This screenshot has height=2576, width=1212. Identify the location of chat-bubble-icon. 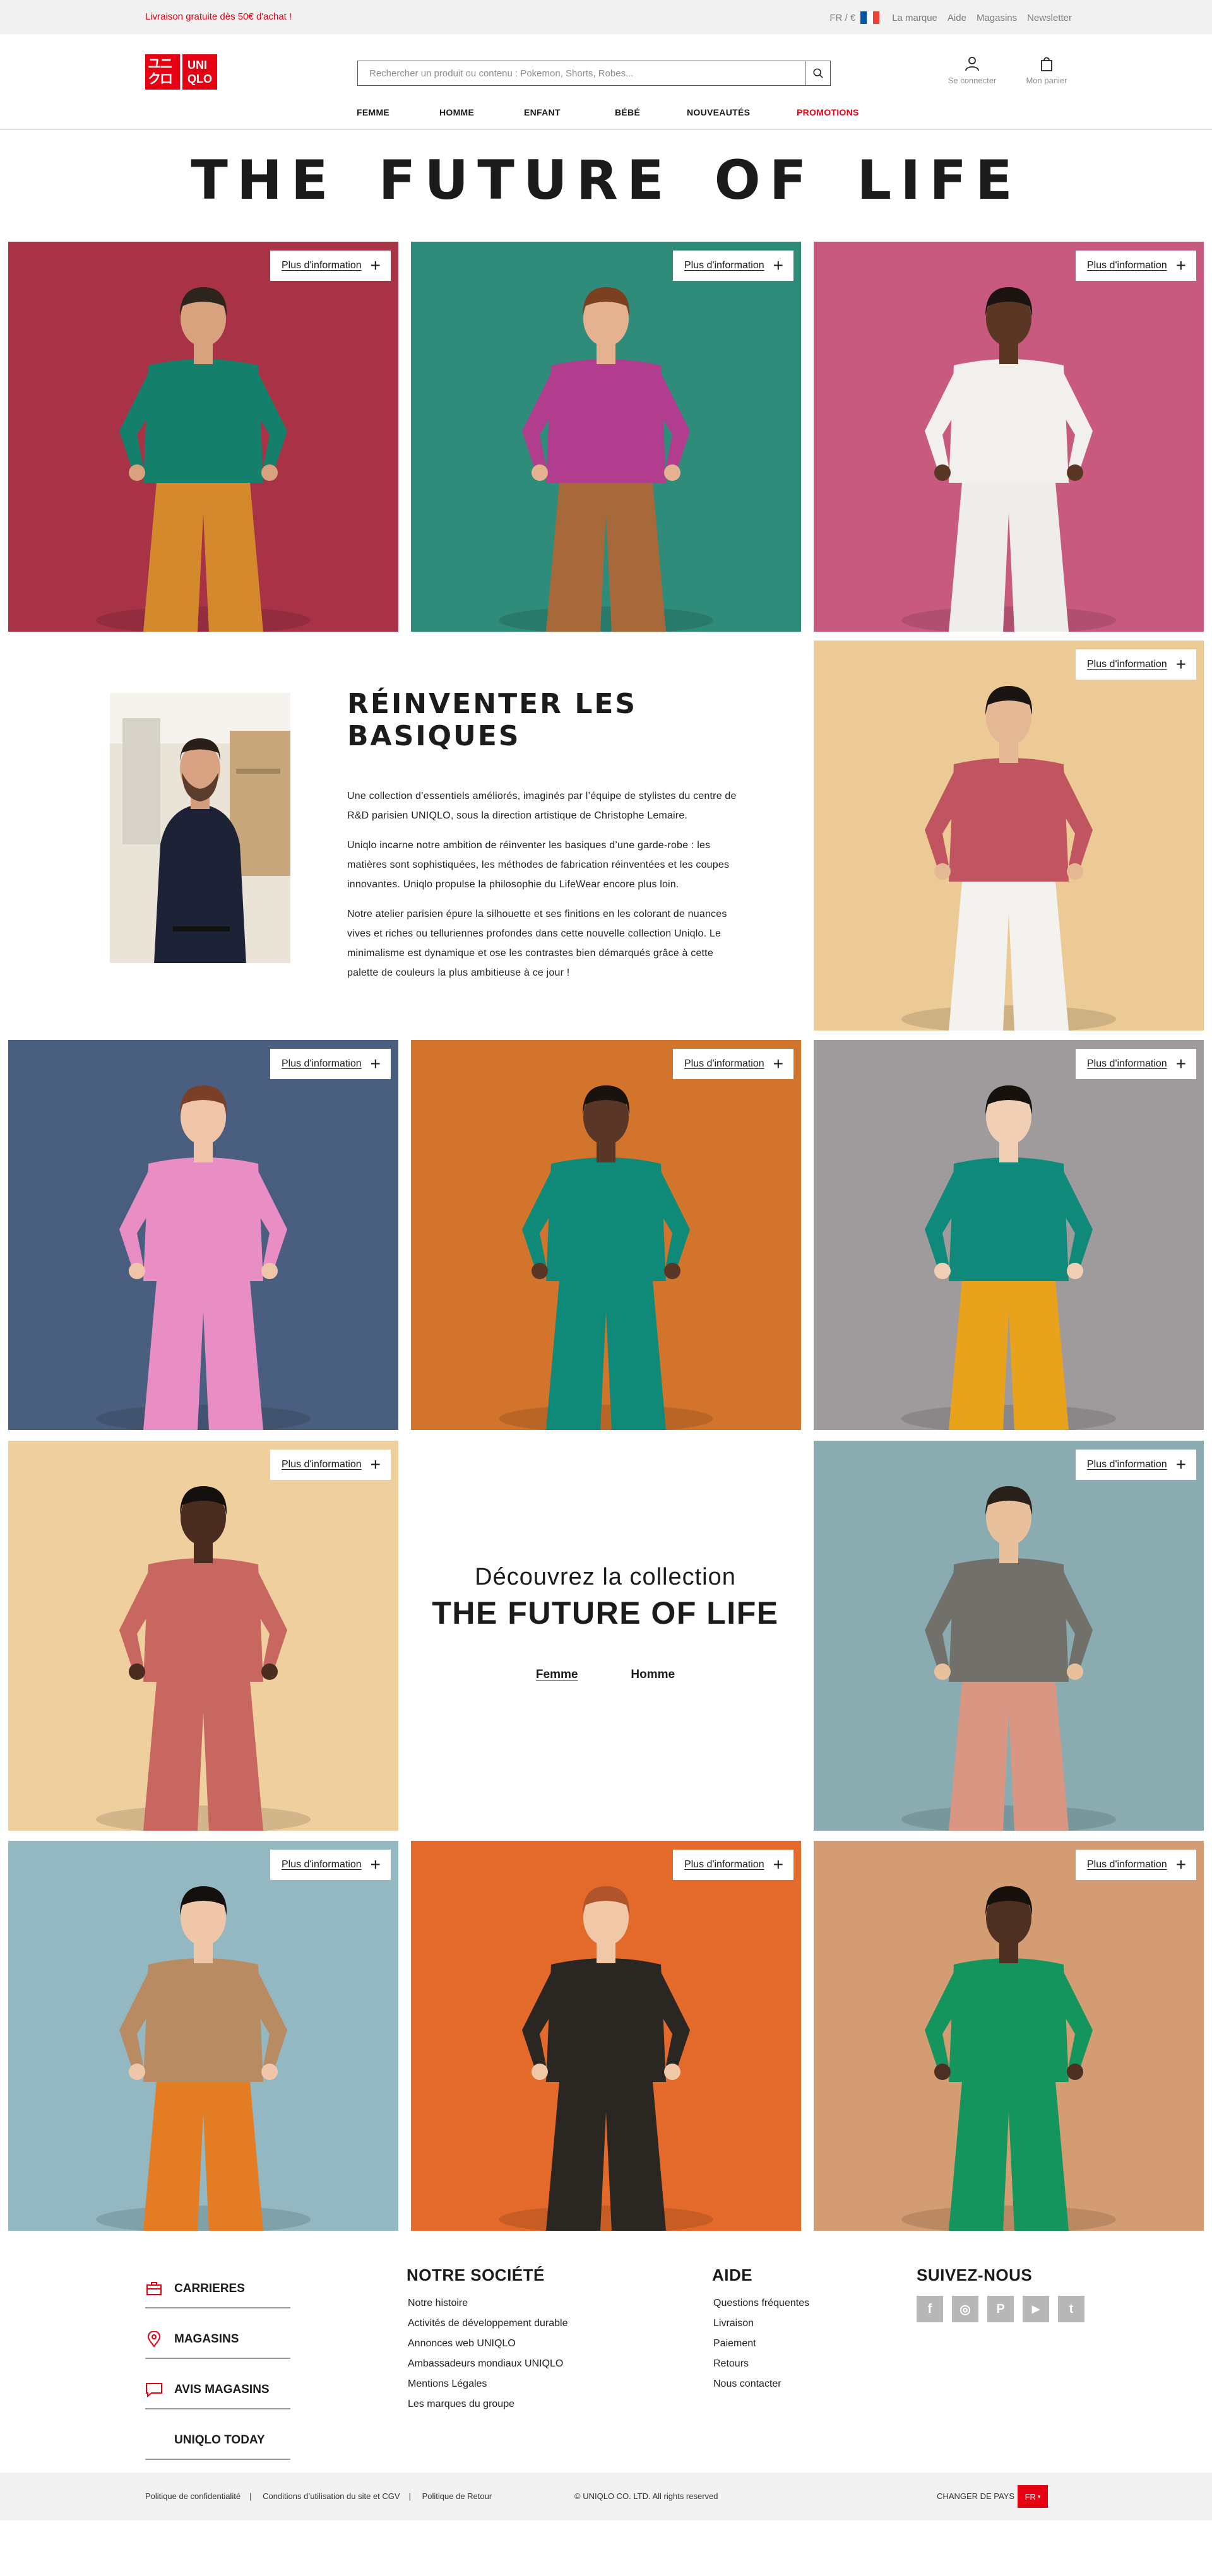
(154, 2390).